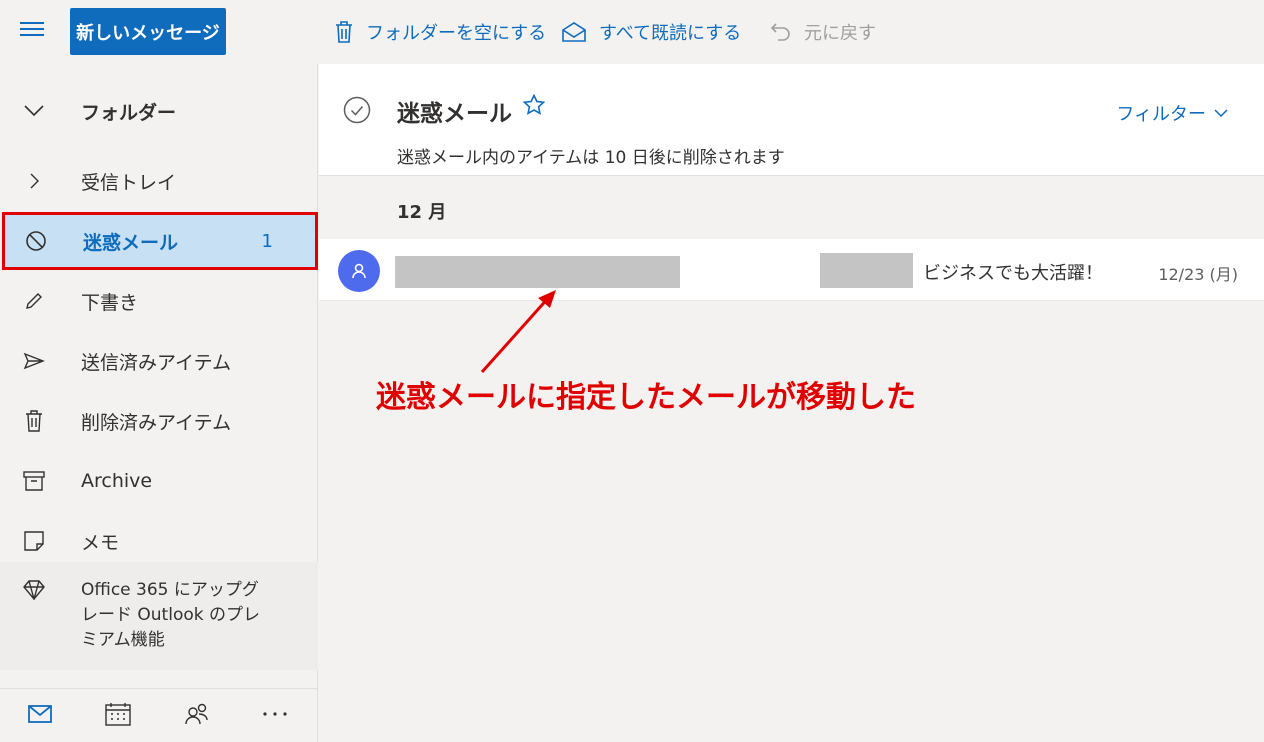 The image size is (1264, 742). Describe the element at coordinates (36, 241) in the screenshot. I see `block-icon` at that location.